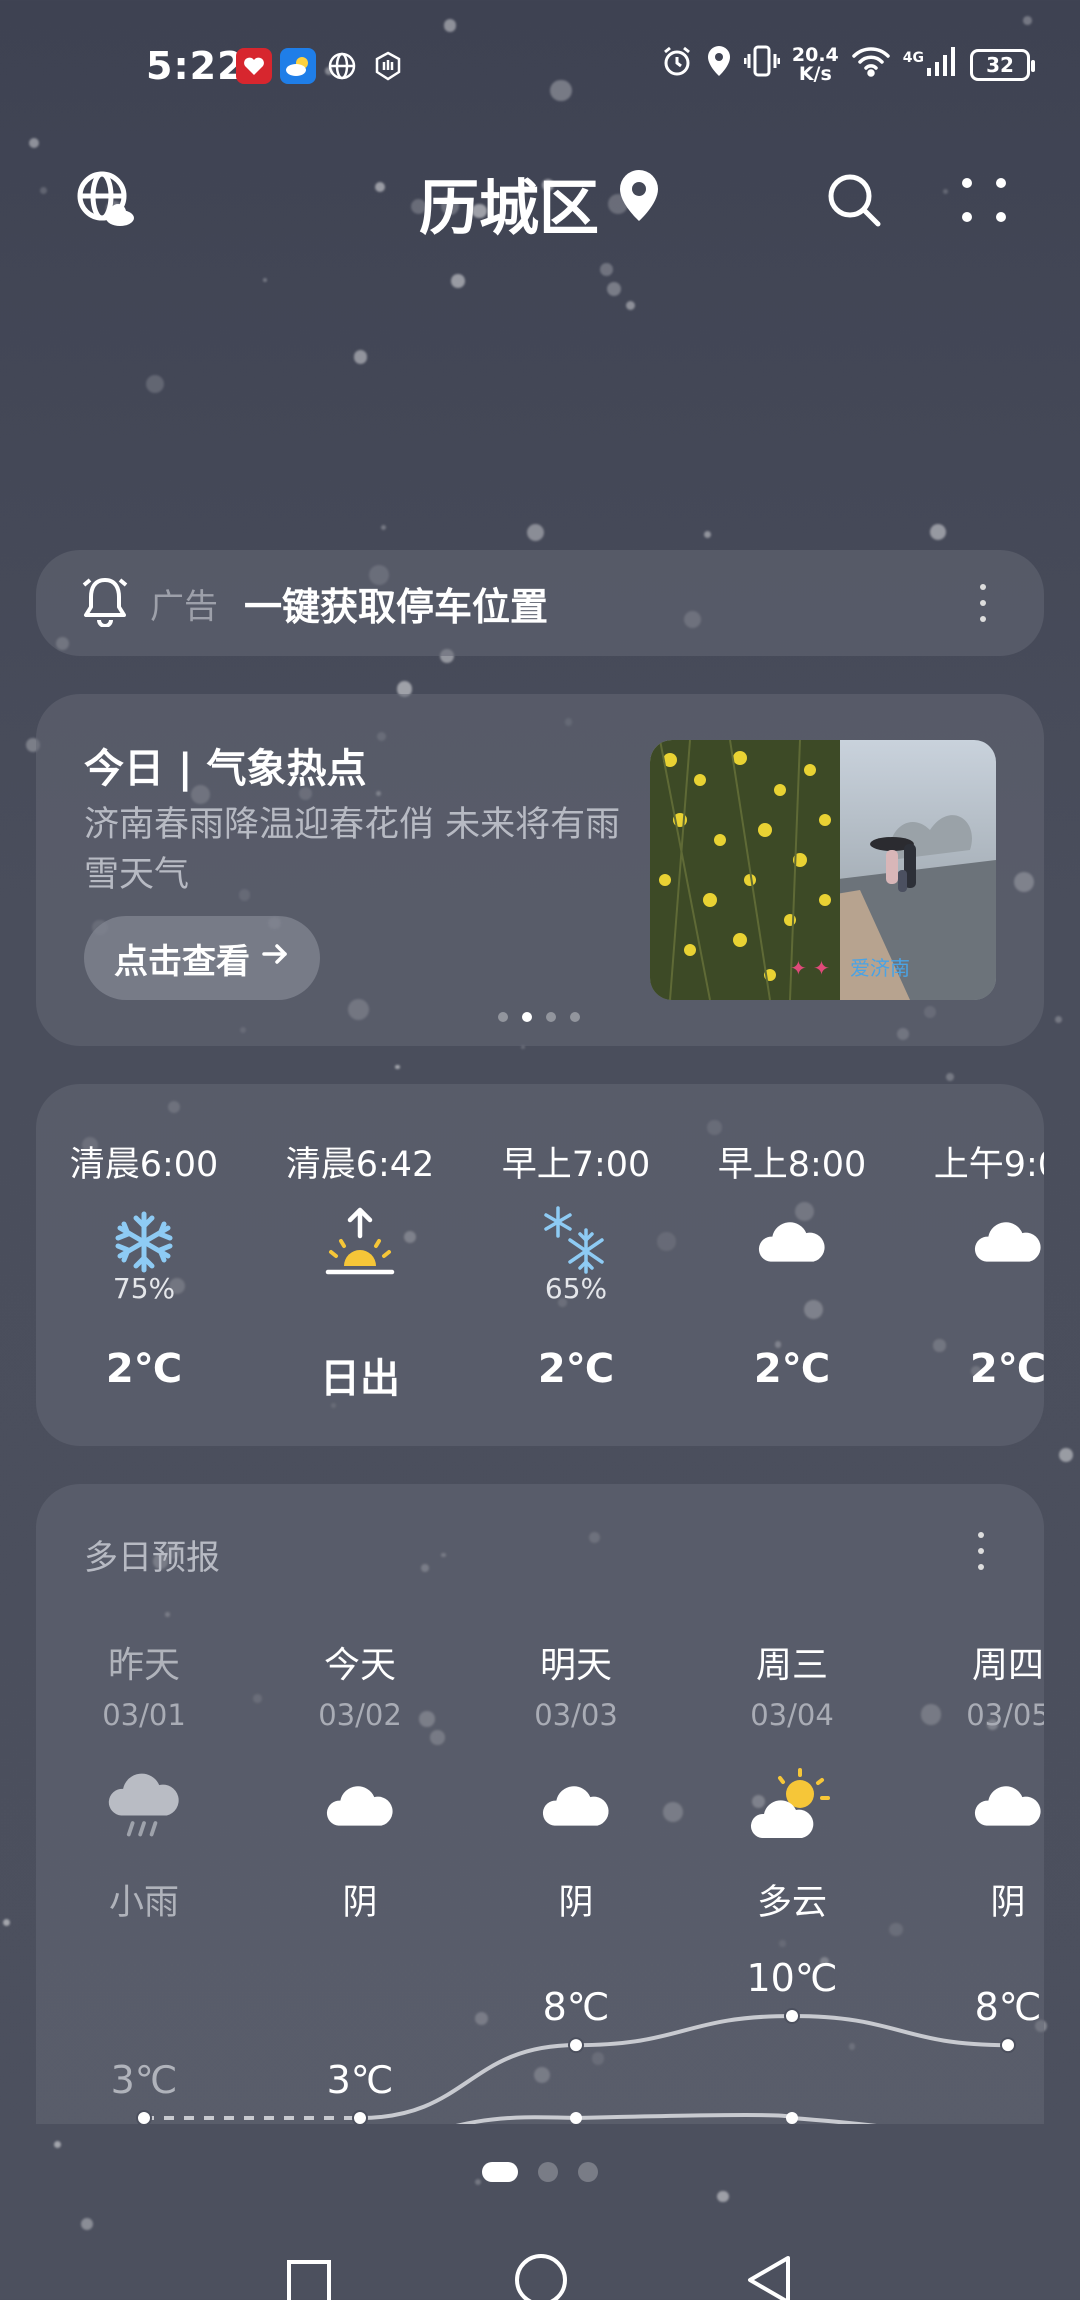 This screenshot has height=2300, width=1080. What do you see at coordinates (360, 1165) in the screenshot?
I see `hour-time: 清晨6:42` at bounding box center [360, 1165].